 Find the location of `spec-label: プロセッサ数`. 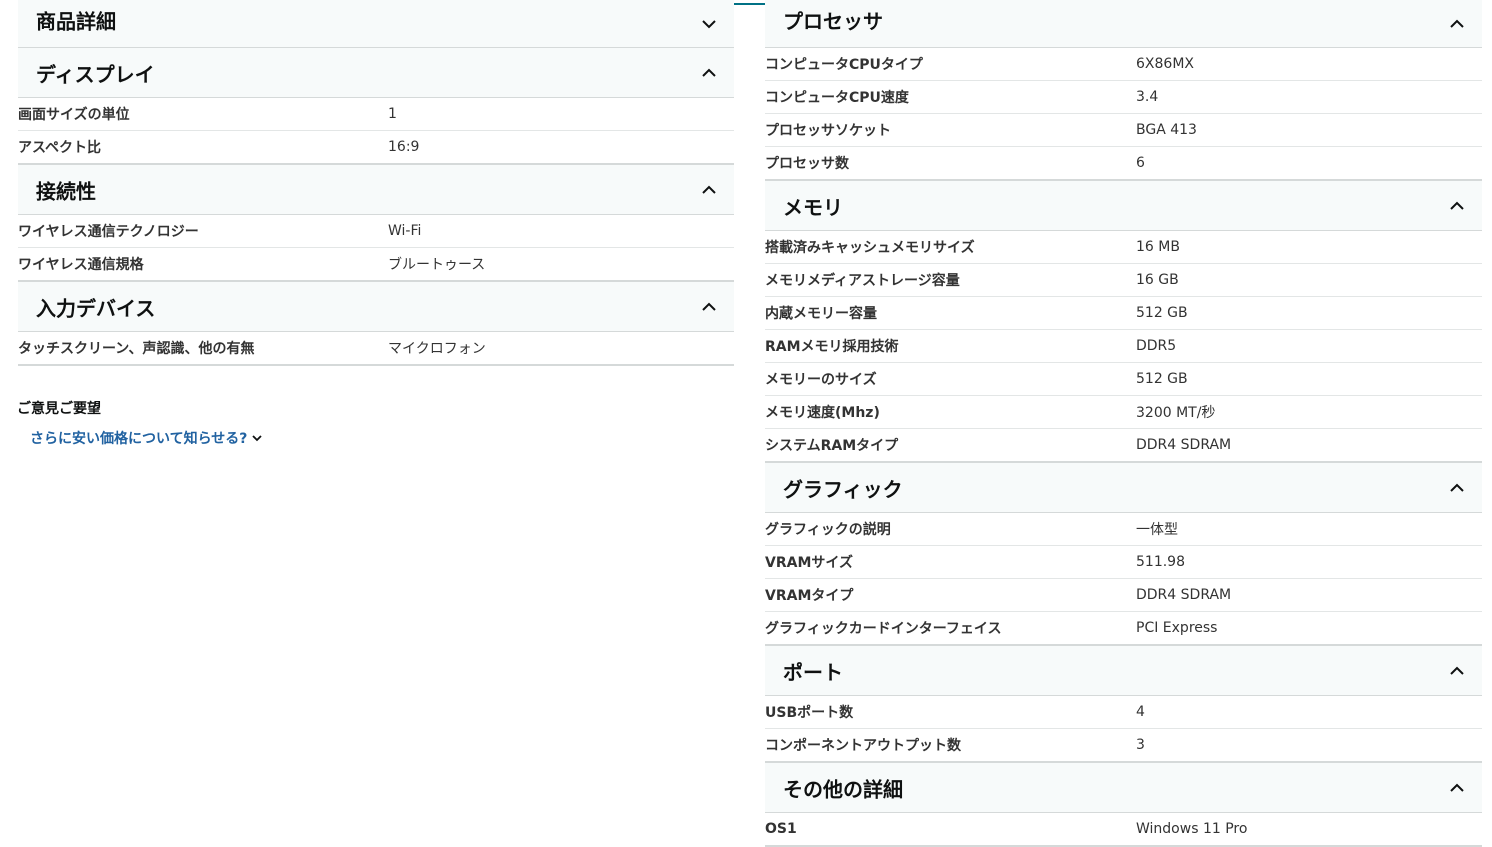

spec-label: プロセッサ数 is located at coordinates (807, 164).